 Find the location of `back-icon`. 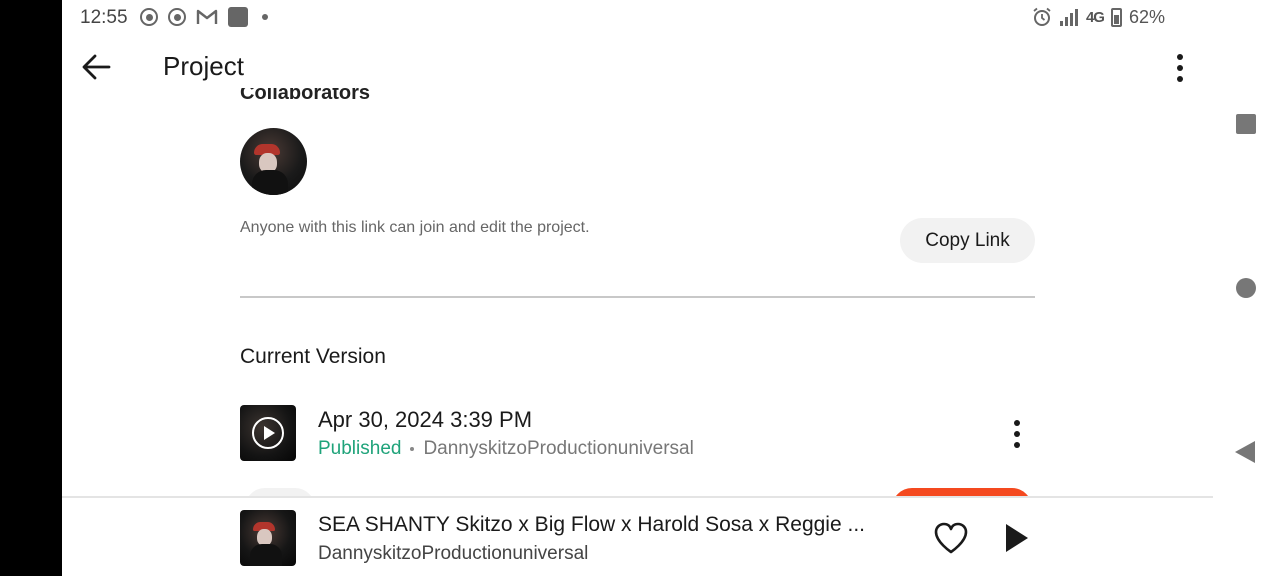

back-icon is located at coordinates (1245, 452).